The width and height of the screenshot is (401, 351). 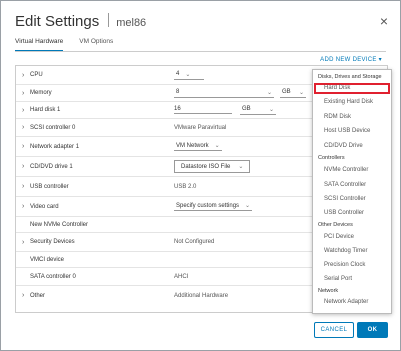 I want to click on memory-unit: GB, so click(x=286, y=92).